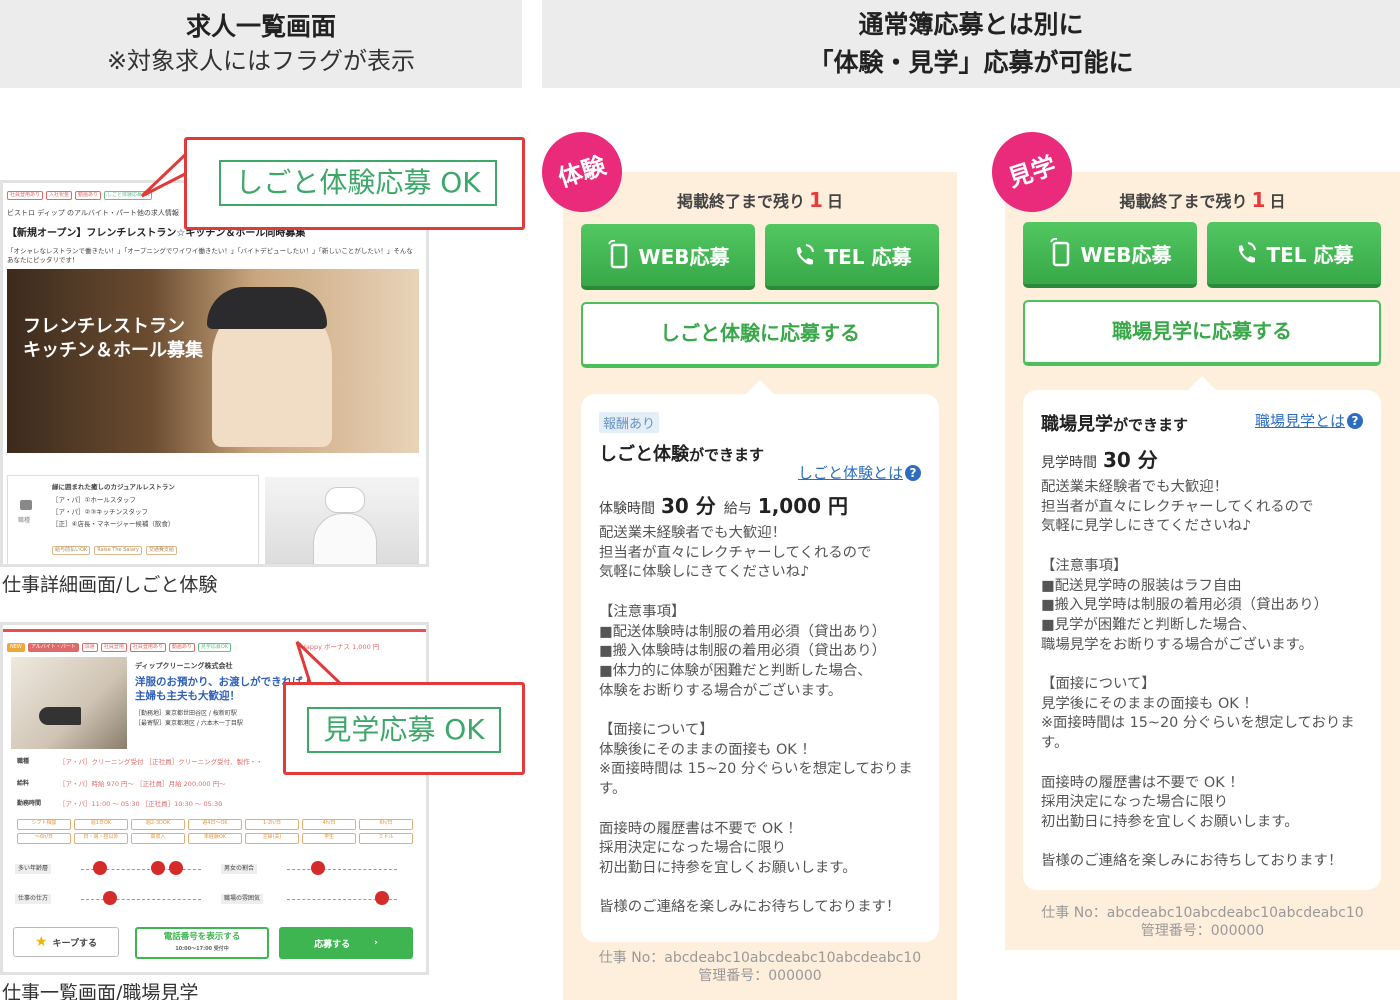  Describe the element at coordinates (267, 308) in the screenshot. I see `hero-cap` at that location.